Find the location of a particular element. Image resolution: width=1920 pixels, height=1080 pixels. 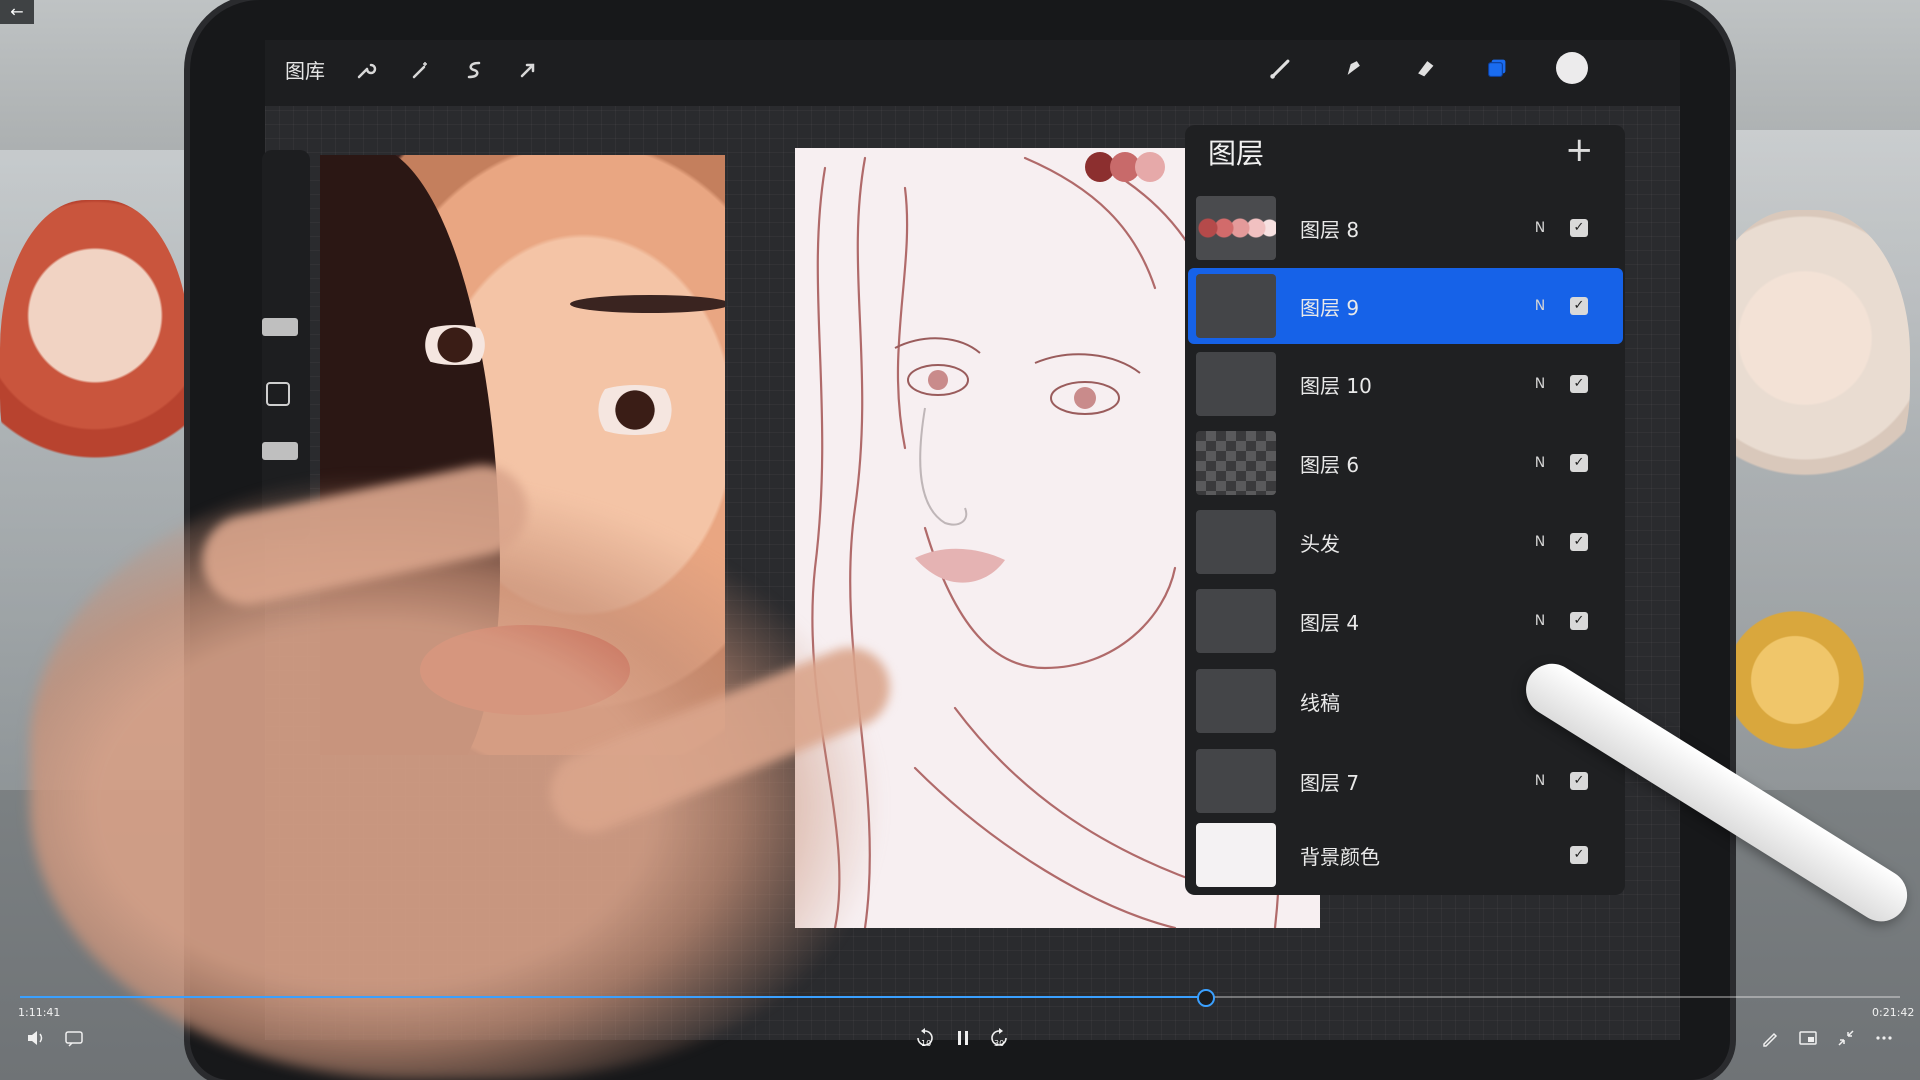

layer-name: 背景颜色 is located at coordinates (1410, 855).